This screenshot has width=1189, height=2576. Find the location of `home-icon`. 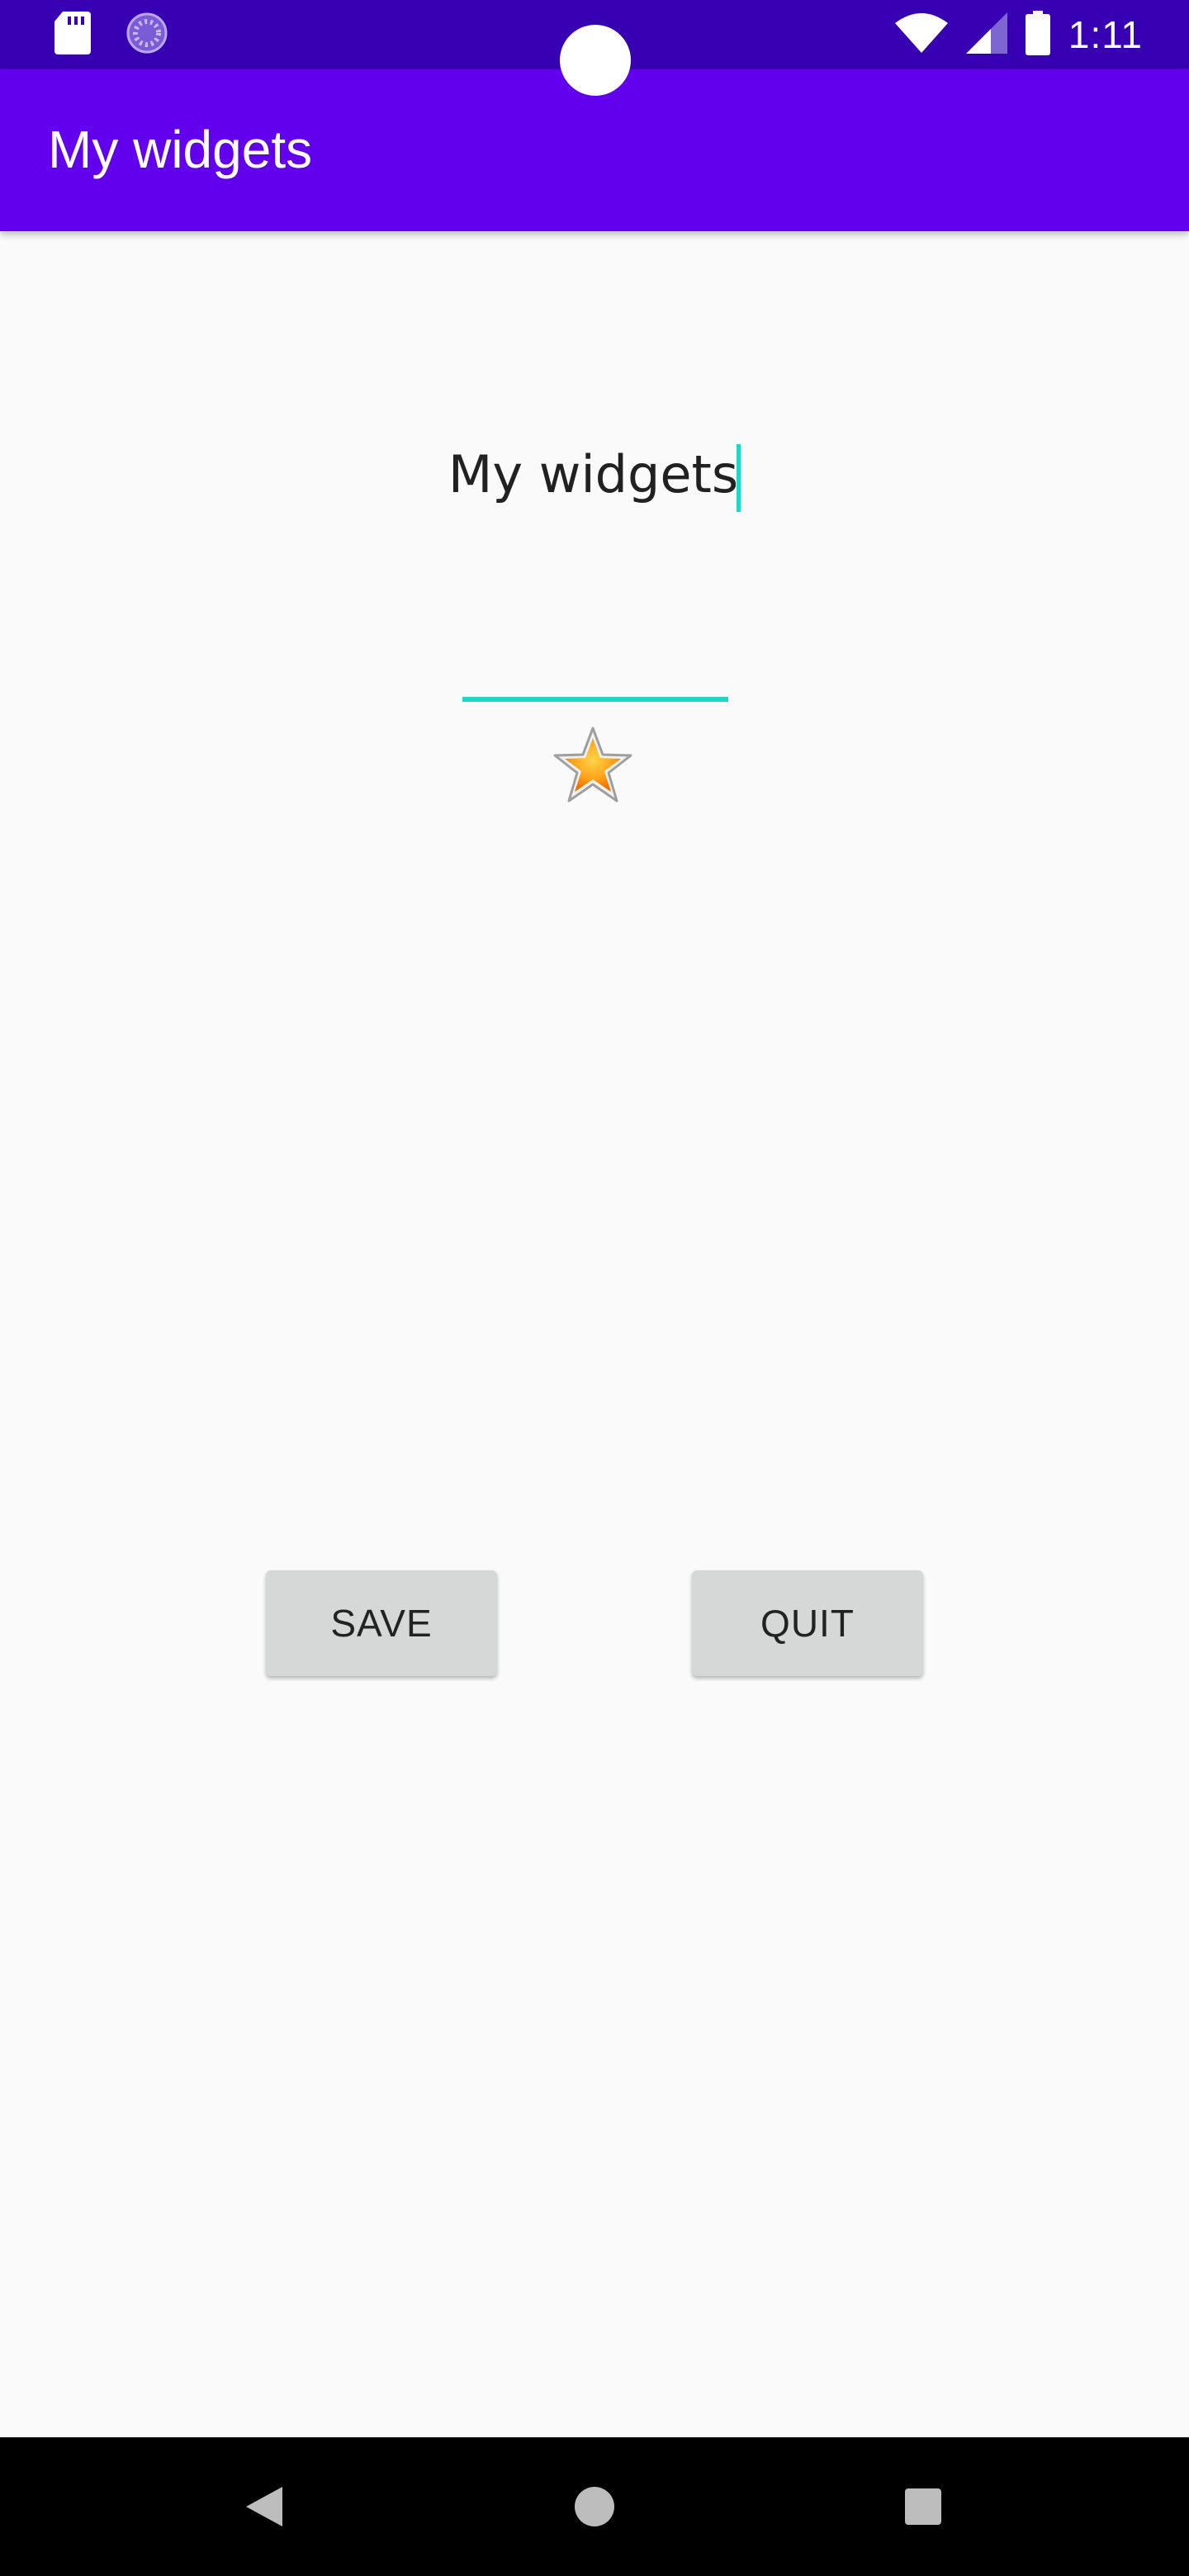

home-icon is located at coordinates (594, 2506).